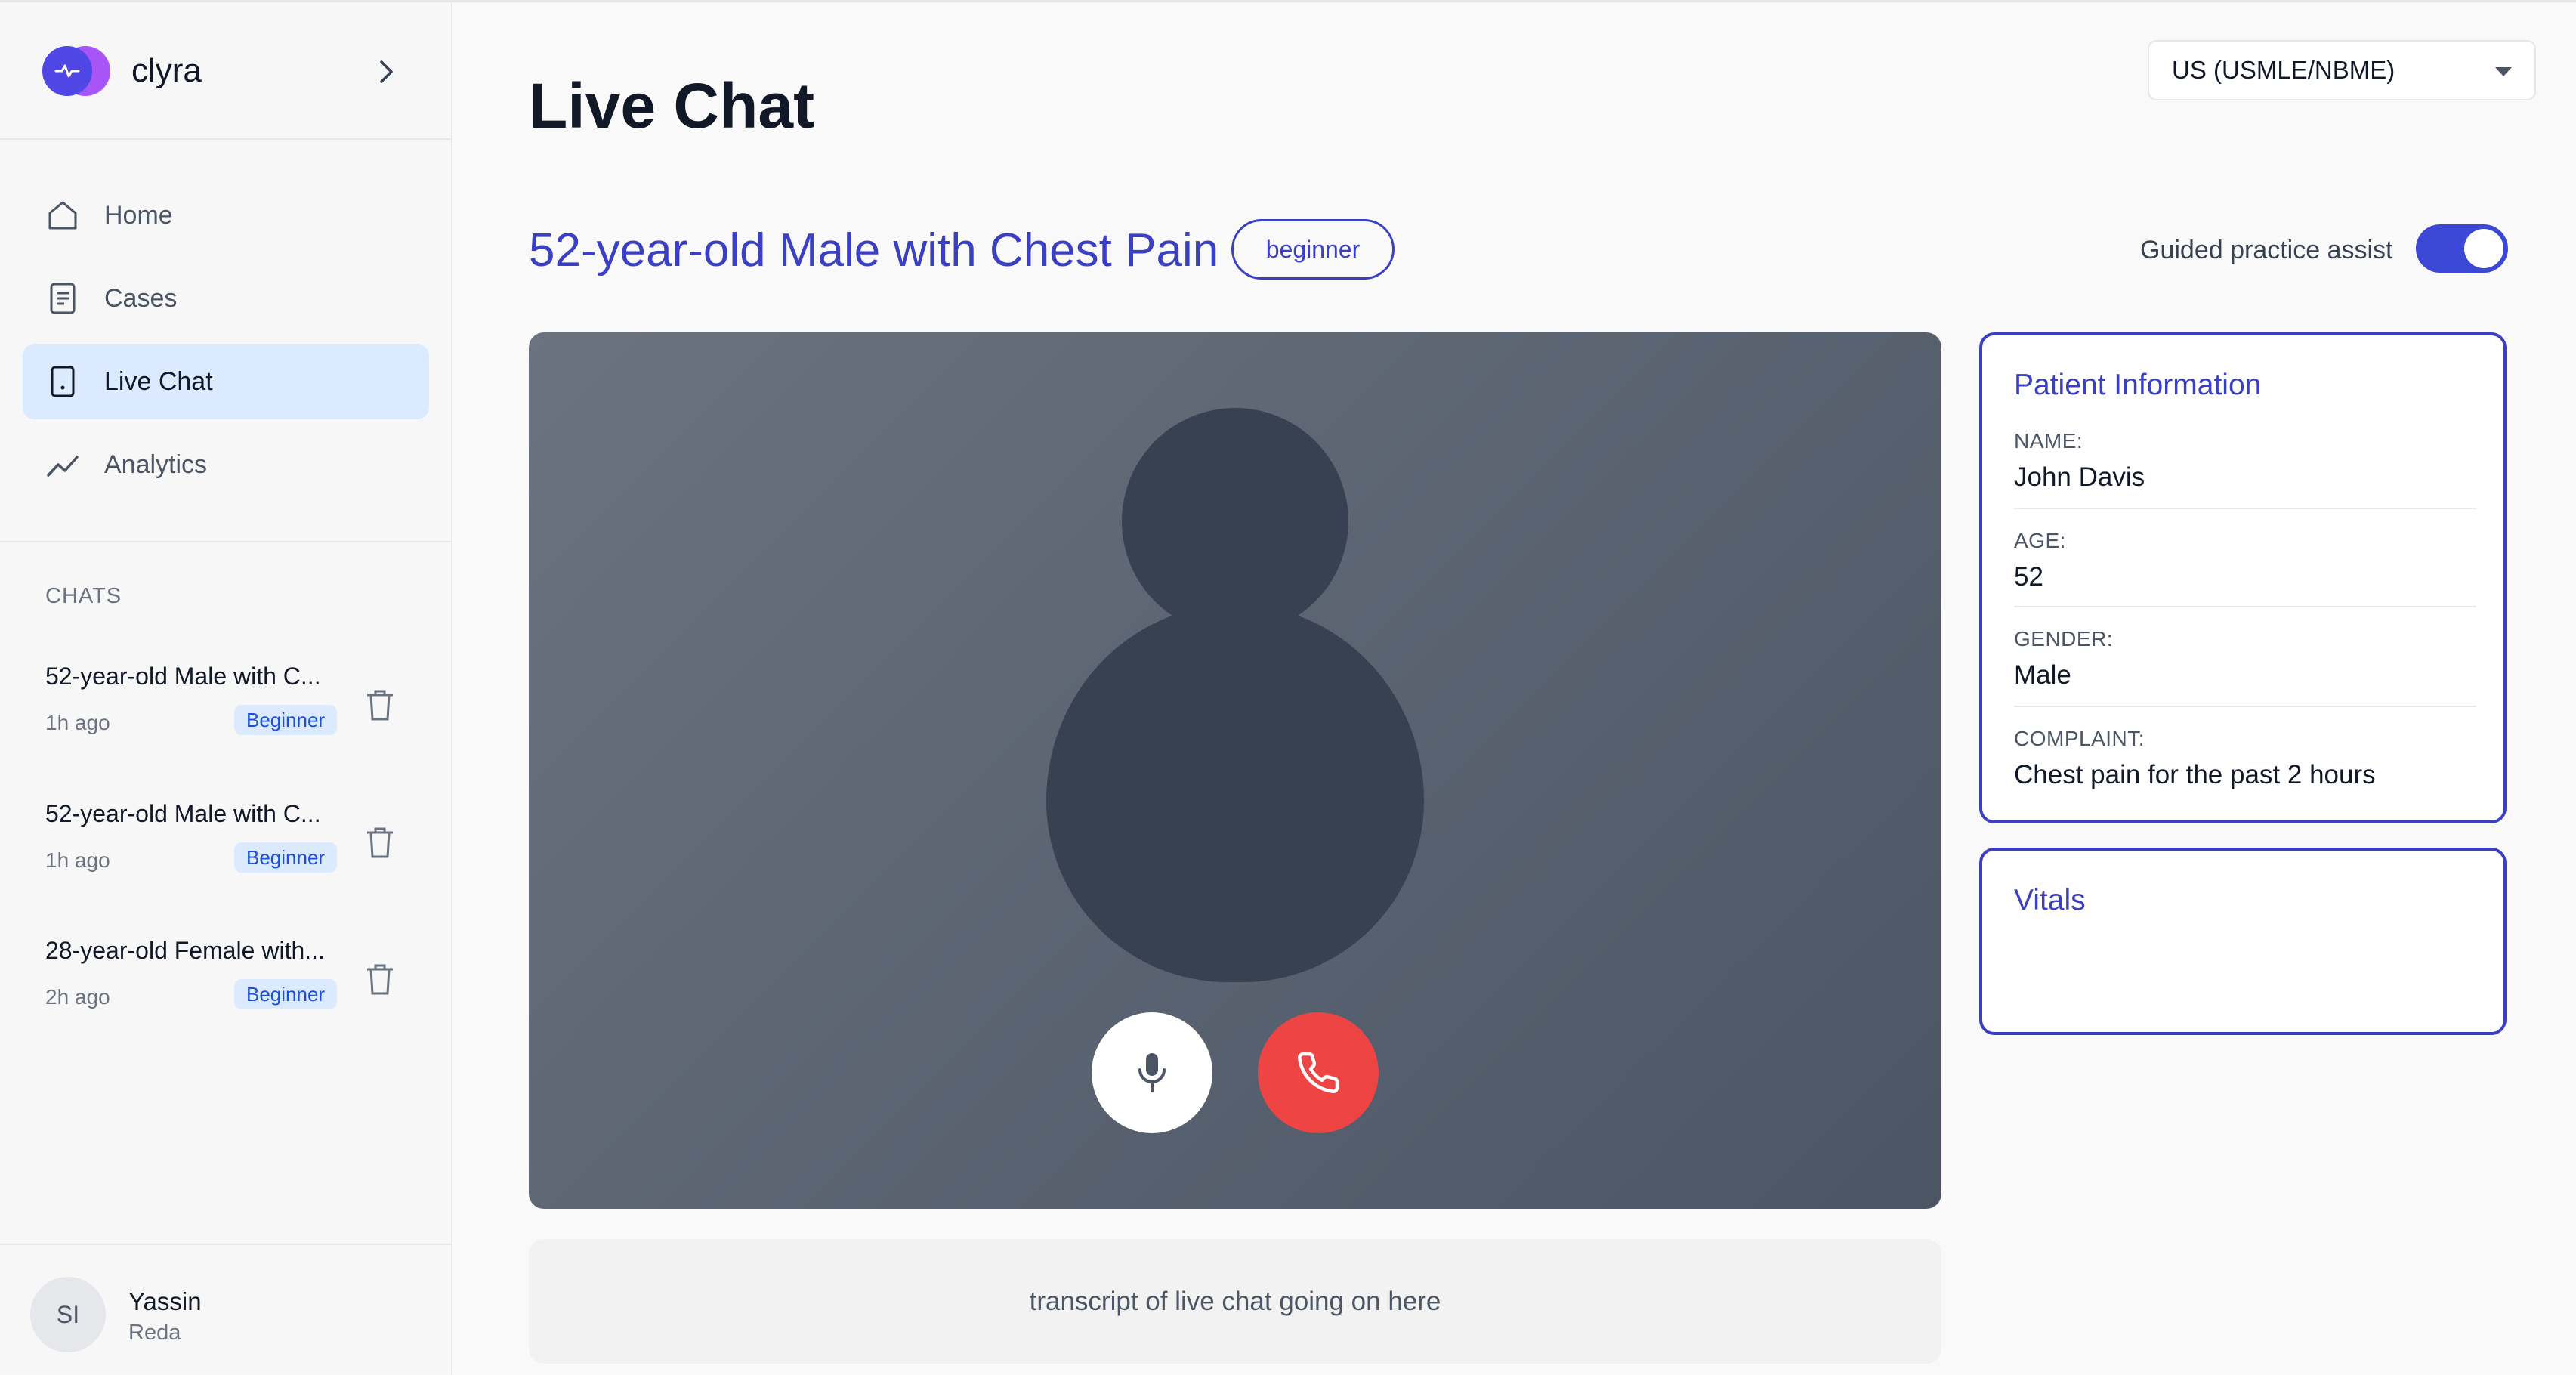 Image resolution: width=2576 pixels, height=1375 pixels. I want to click on panel-title: Patient Information, so click(2138, 385).